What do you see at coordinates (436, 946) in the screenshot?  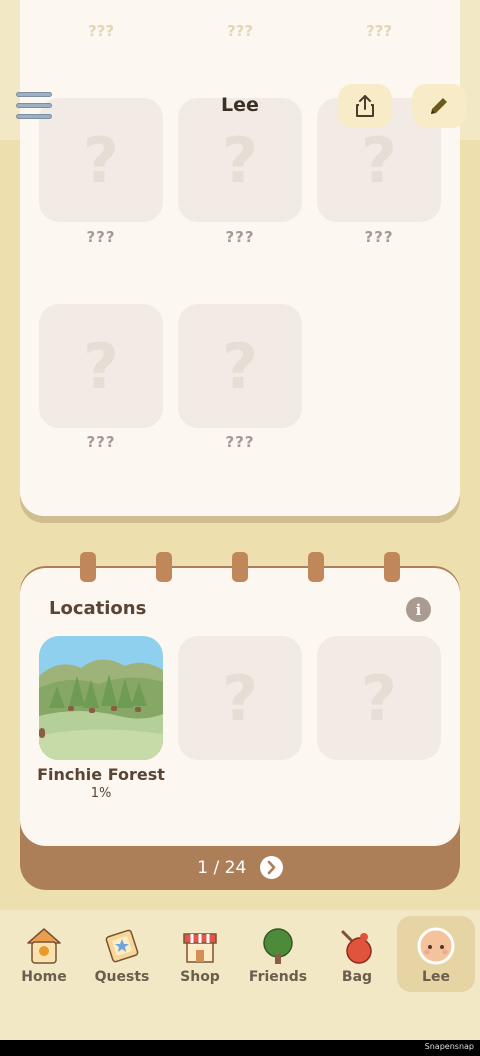 I see `avatar-icon` at bounding box center [436, 946].